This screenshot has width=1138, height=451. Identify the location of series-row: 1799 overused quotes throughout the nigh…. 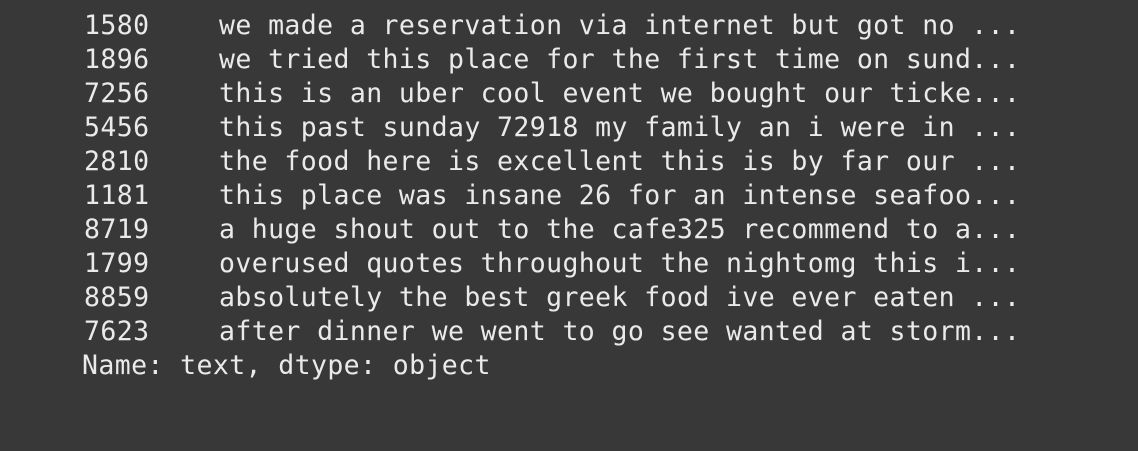
(569, 264).